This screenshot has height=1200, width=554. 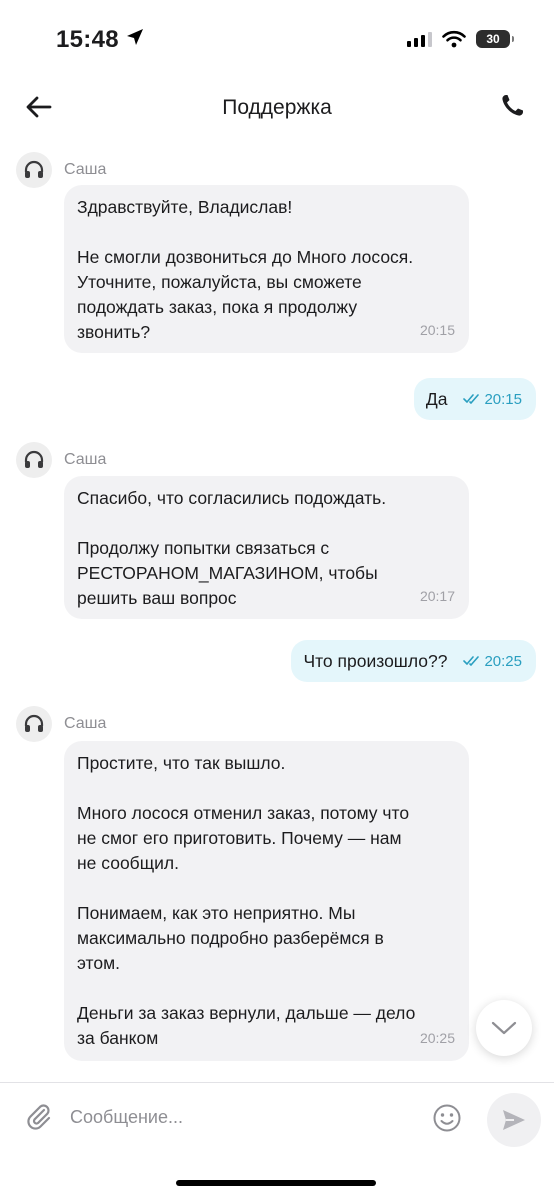 What do you see at coordinates (232, 498) in the screenshot?
I see `message-text: Спасибо, что согласились подождать.` at bounding box center [232, 498].